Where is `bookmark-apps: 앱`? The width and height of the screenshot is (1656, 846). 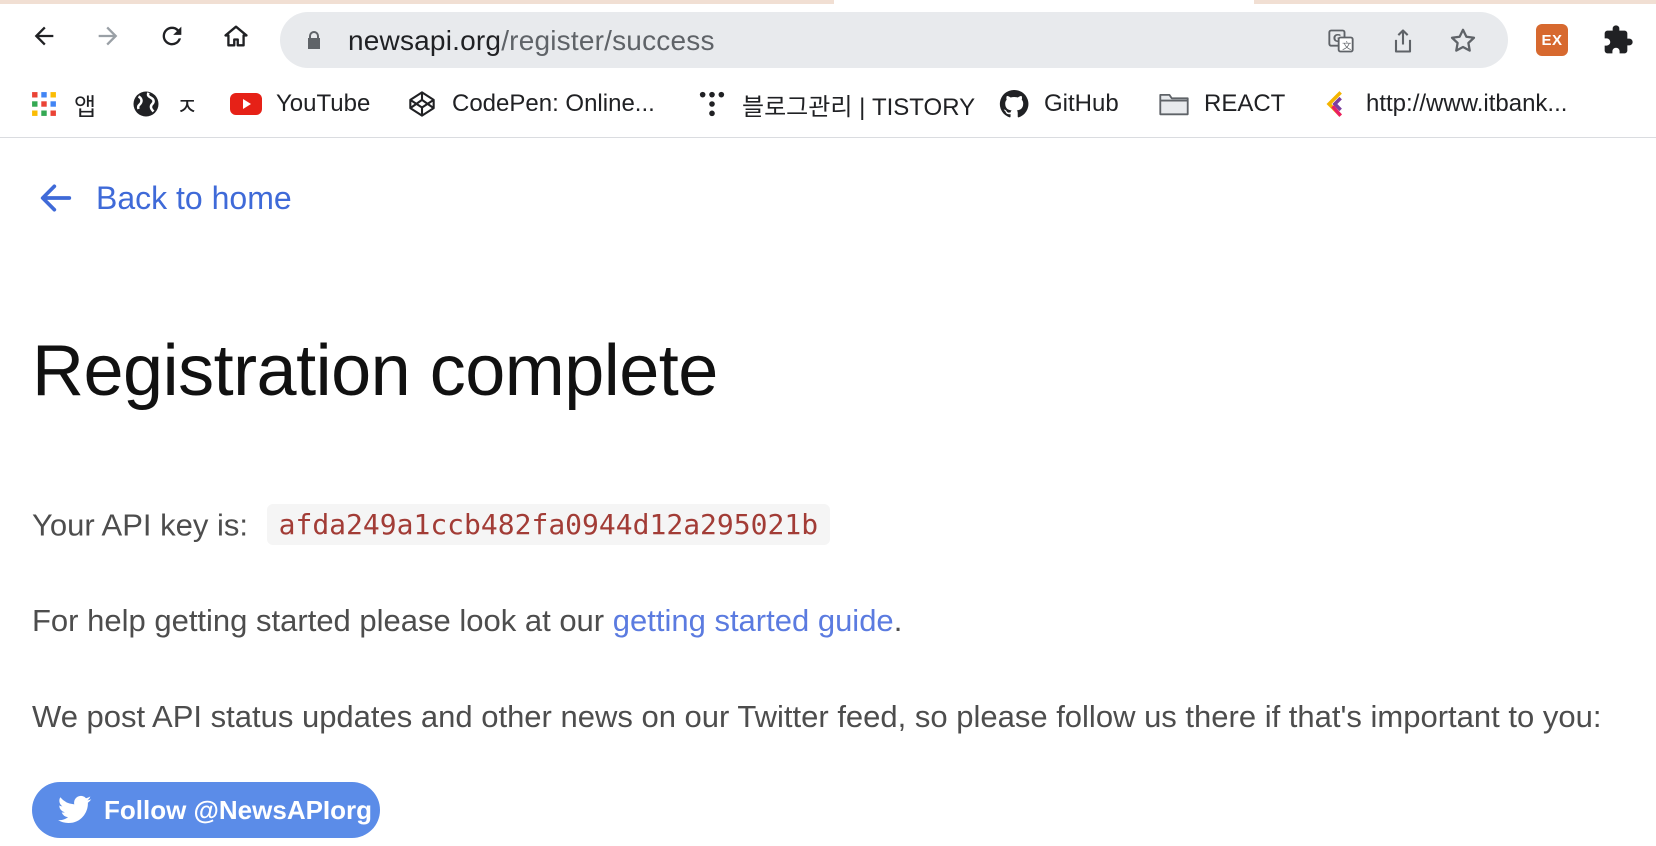
bookmark-apps: 앱 is located at coordinates (62, 104).